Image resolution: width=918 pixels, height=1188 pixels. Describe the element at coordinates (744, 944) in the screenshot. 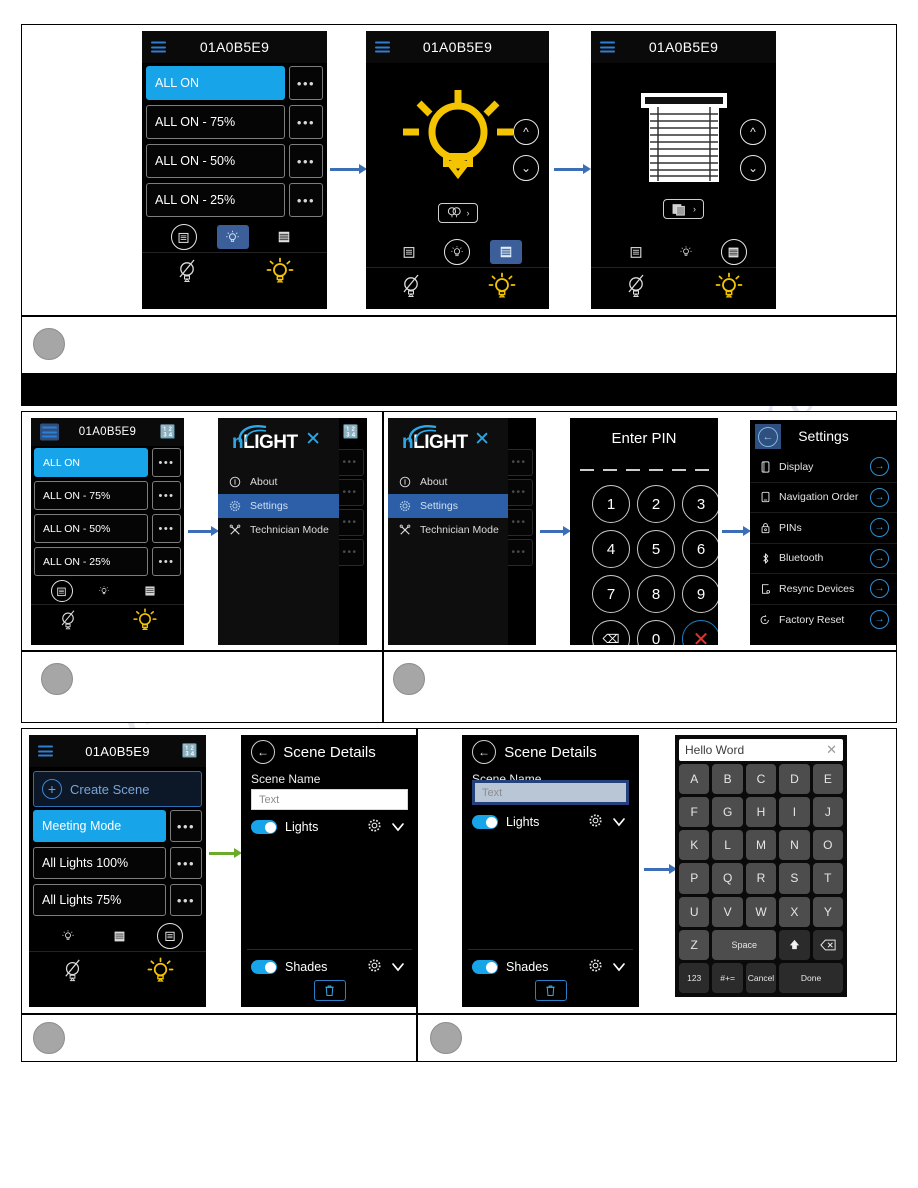

I see `key-space: Space` at that location.